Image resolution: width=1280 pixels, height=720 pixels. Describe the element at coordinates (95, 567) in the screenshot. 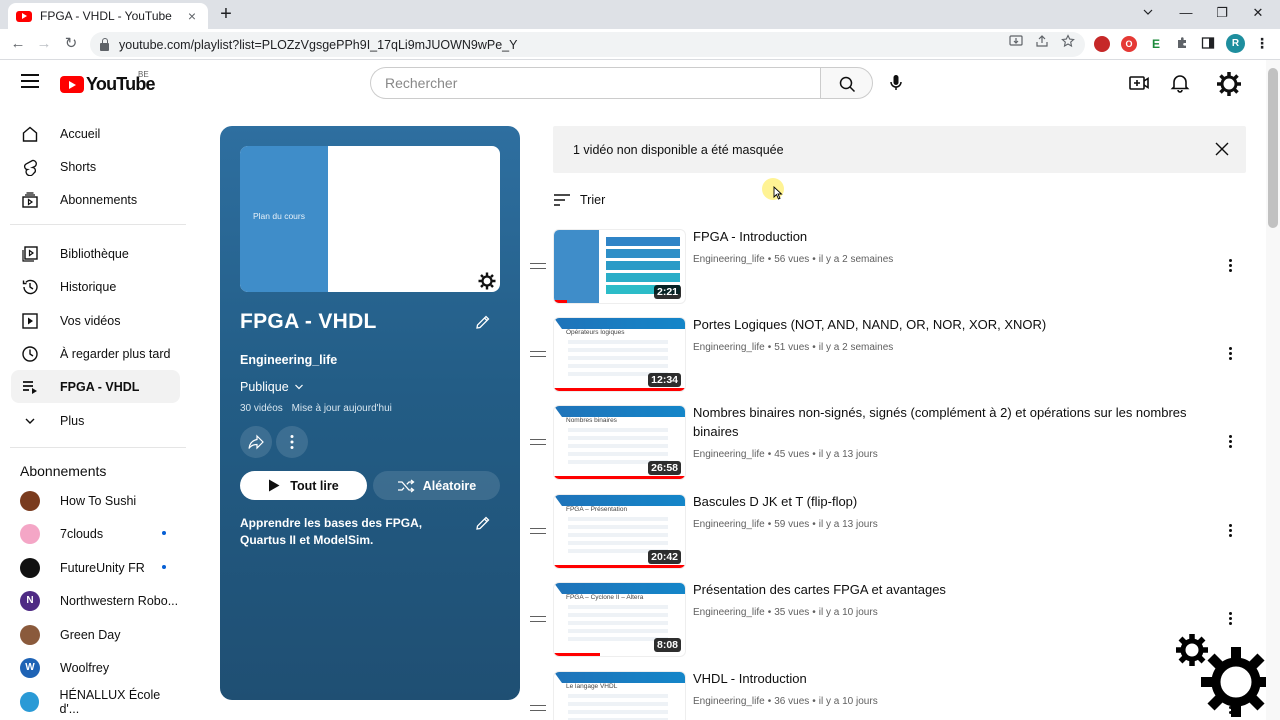

I see `subscription-item: FutureUnity FR` at that location.